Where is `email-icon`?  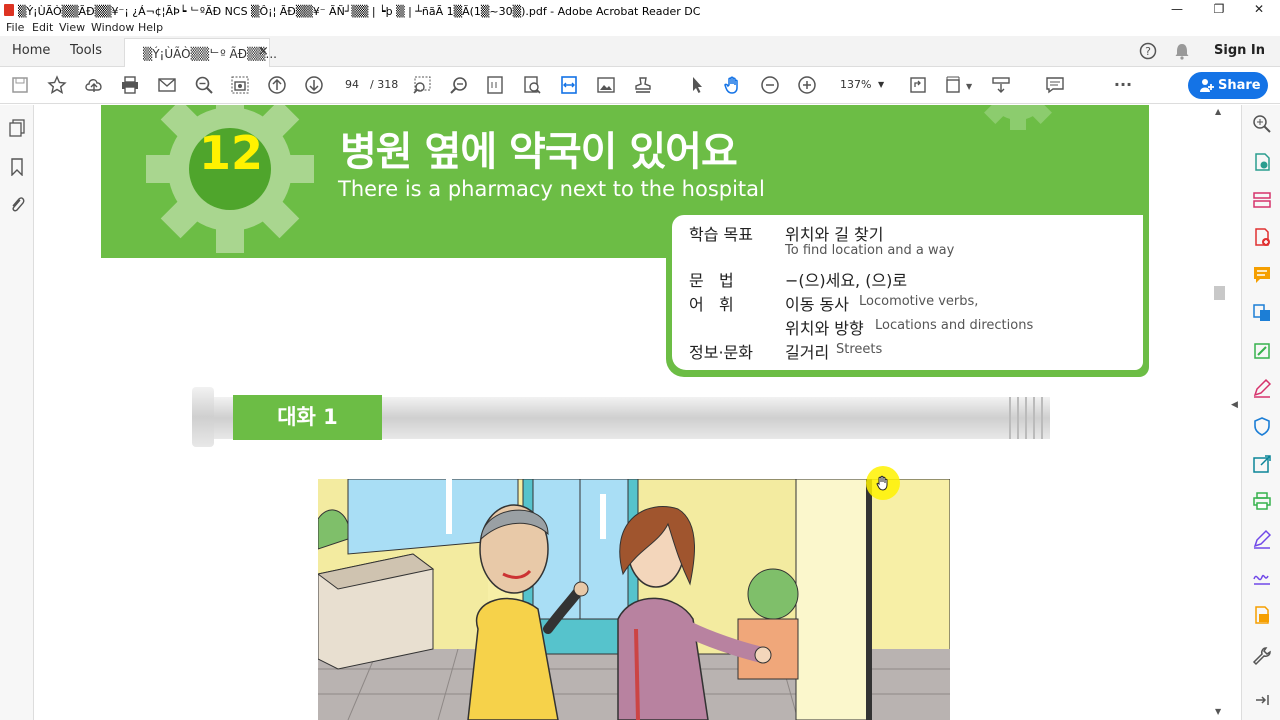
email-icon is located at coordinates (167, 85).